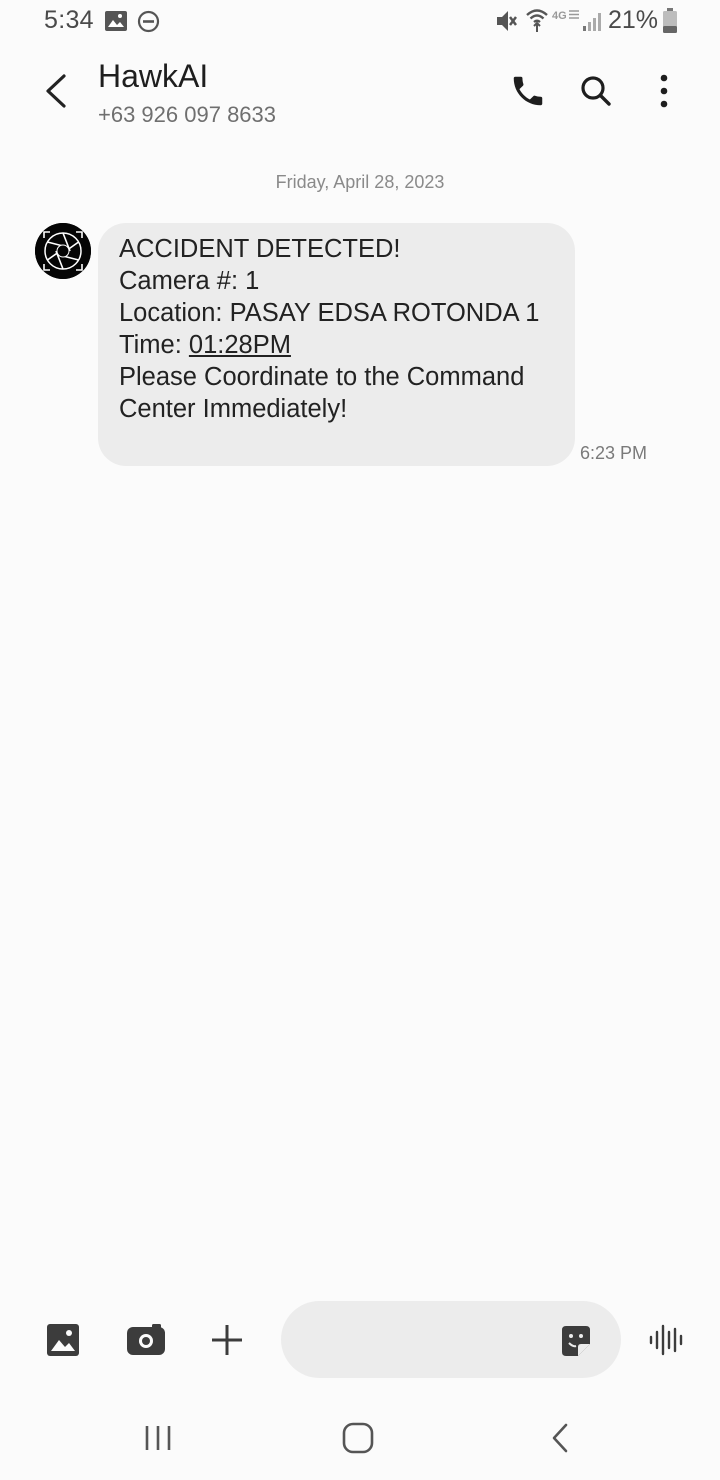  What do you see at coordinates (664, 91) in the screenshot?
I see `more-options-icon` at bounding box center [664, 91].